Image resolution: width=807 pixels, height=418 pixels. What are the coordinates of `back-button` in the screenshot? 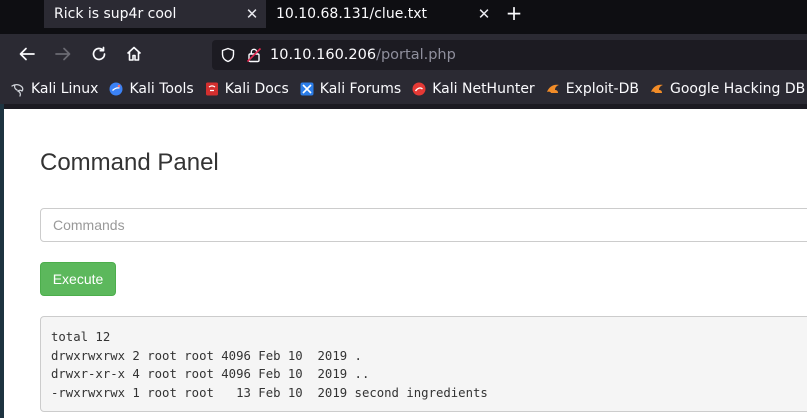 It's located at (27, 54).